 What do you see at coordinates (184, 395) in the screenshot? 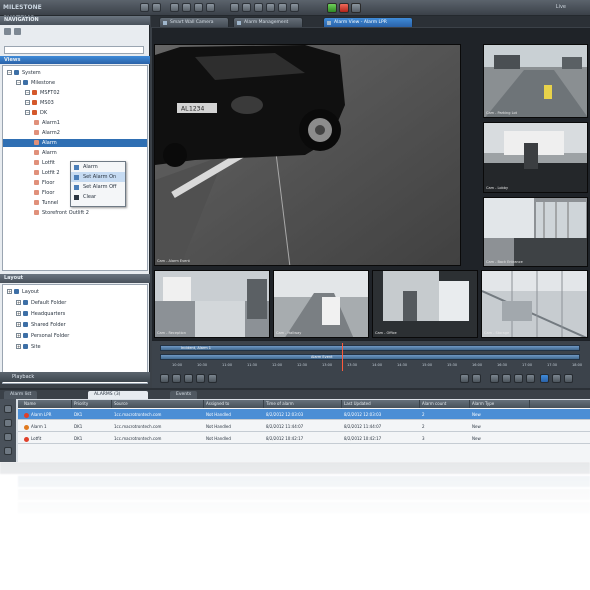
I see `tab-events: Events` at bounding box center [184, 395].